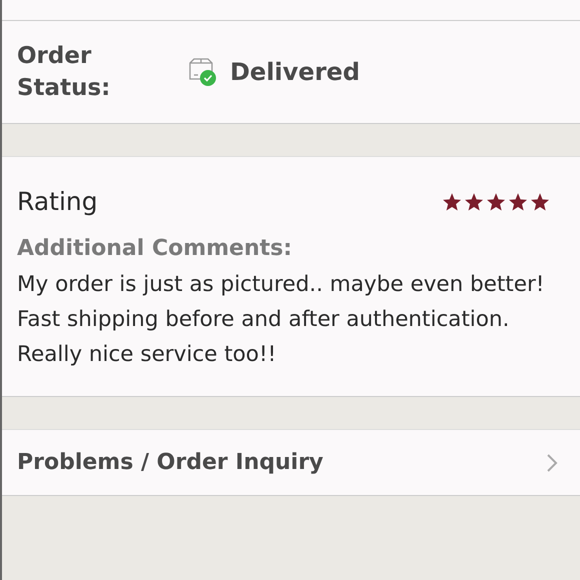  Describe the element at coordinates (57, 201) in the screenshot. I see `rating-label: Rating` at that location.